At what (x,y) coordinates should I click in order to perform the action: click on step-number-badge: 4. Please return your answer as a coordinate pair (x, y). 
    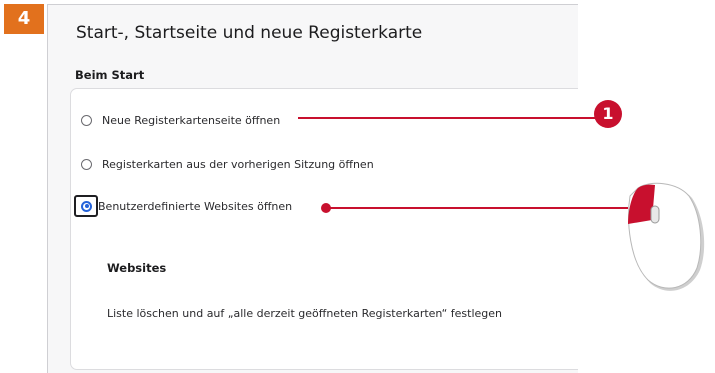
    Looking at the image, I should click on (24, 19).